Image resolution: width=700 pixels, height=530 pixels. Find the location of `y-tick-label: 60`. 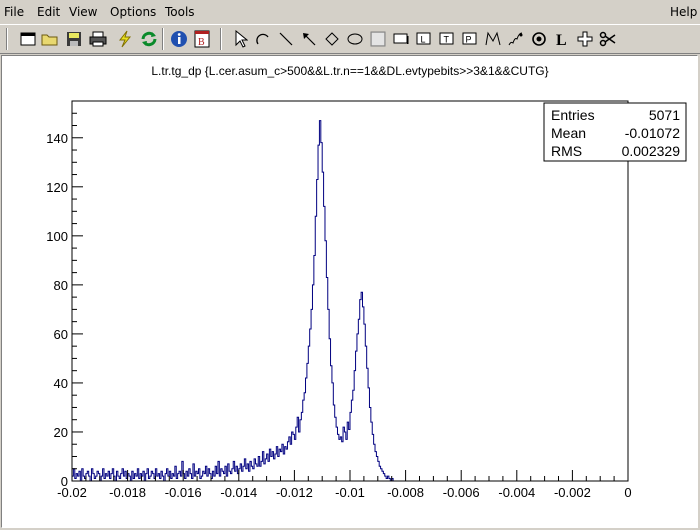

y-tick-label: 60 is located at coordinates (61, 334).